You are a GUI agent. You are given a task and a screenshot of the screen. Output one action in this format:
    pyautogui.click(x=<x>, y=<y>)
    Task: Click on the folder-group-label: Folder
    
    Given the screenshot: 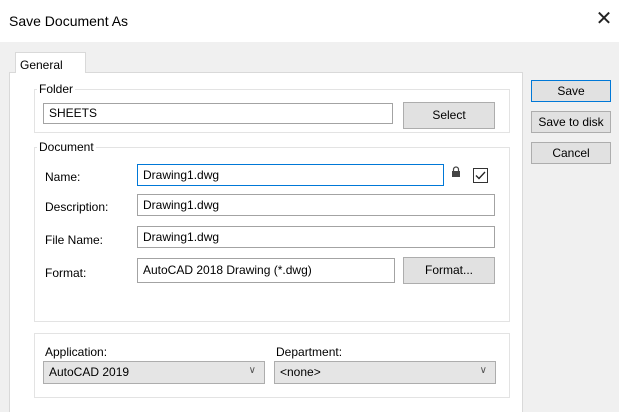 What is the action you would take?
    pyautogui.click(x=56, y=89)
    